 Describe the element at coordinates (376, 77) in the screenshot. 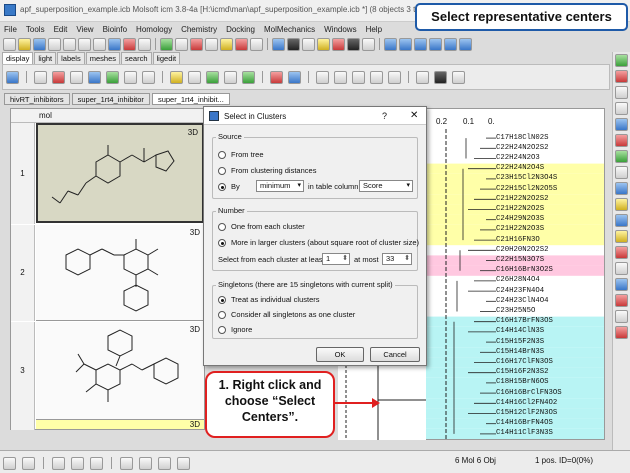

I see `torsion-icon` at that location.